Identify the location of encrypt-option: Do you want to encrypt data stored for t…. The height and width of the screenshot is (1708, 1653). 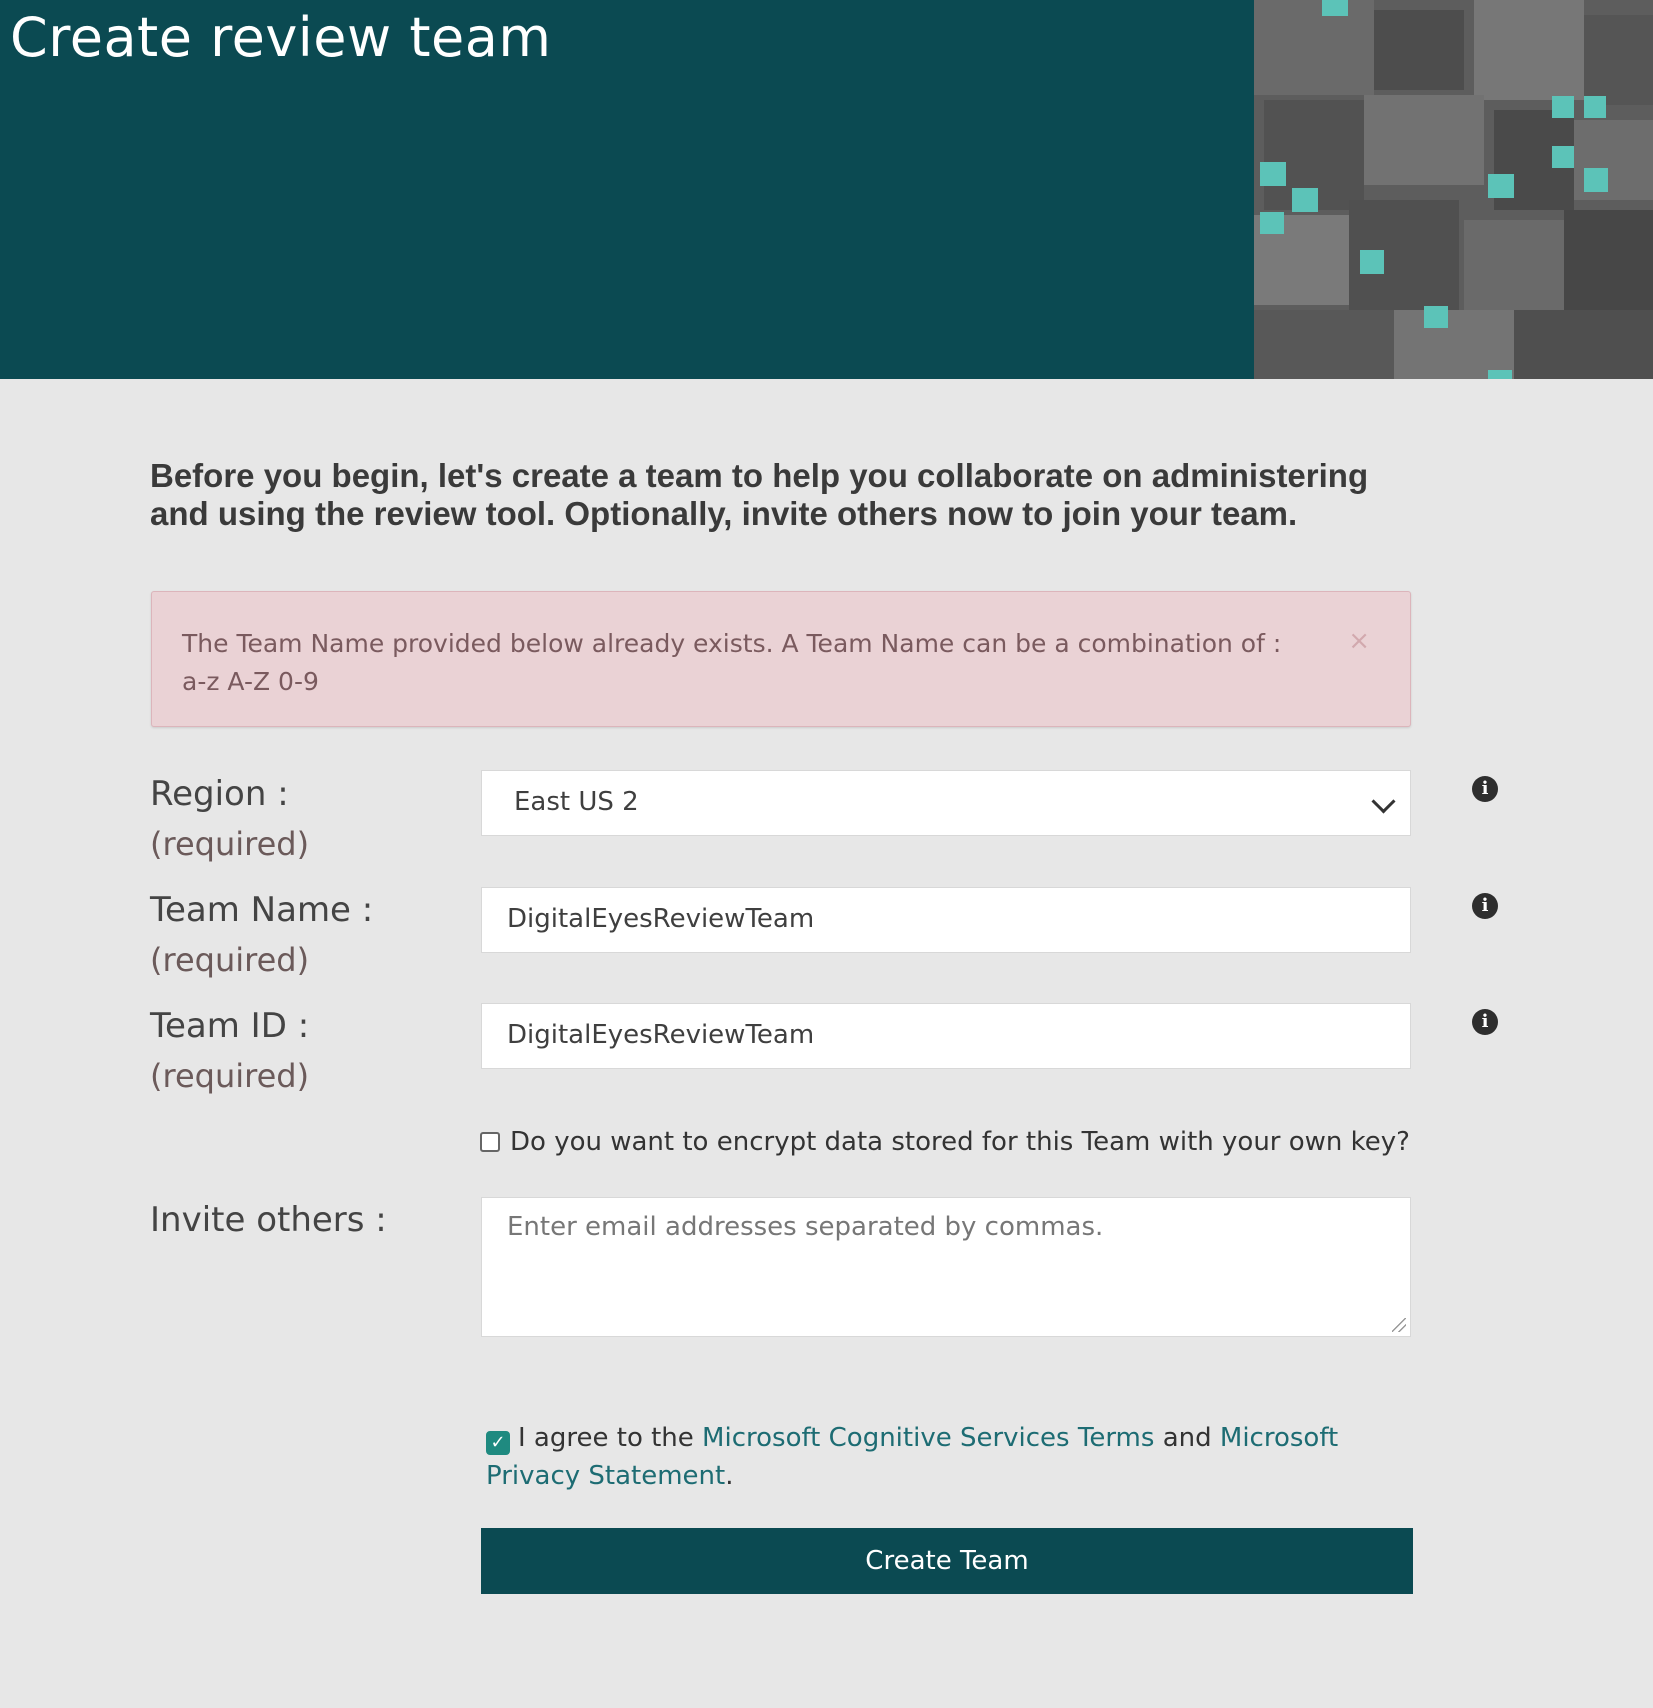
(945, 1142).